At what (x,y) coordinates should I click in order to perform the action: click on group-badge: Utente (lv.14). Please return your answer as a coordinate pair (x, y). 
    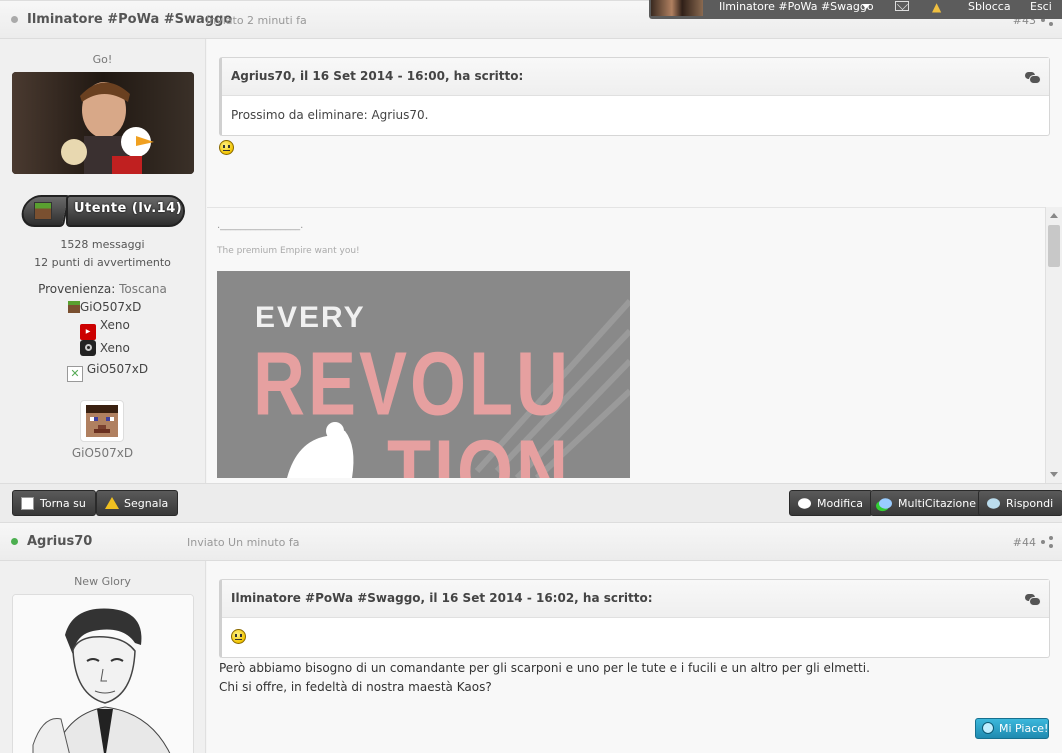
    Looking at the image, I should click on (101, 211).